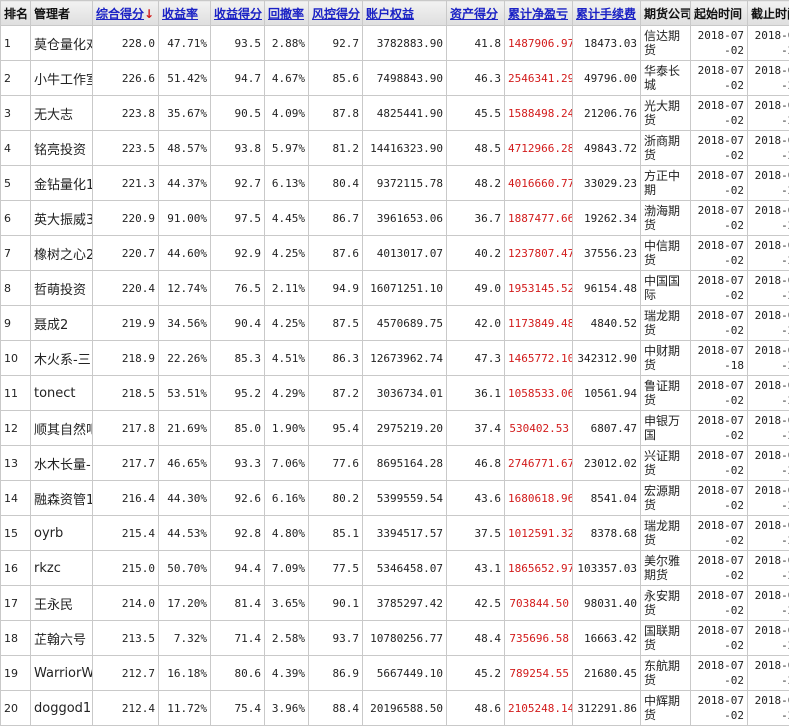 The height and width of the screenshot is (726, 789). Describe the element at coordinates (126, 463) in the screenshot. I see `total-score-cell: 217.7` at that location.